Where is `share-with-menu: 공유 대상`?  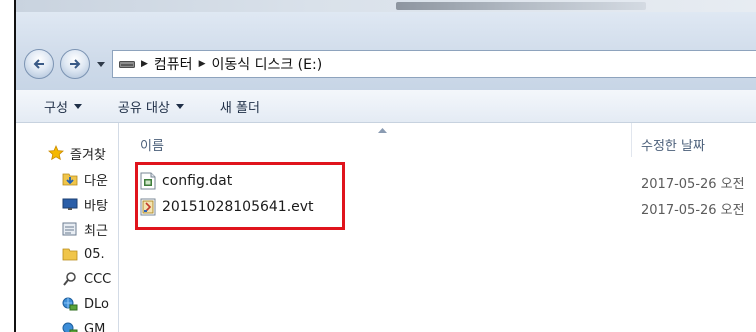 share-with-menu: 공유 대상 is located at coordinates (151, 106).